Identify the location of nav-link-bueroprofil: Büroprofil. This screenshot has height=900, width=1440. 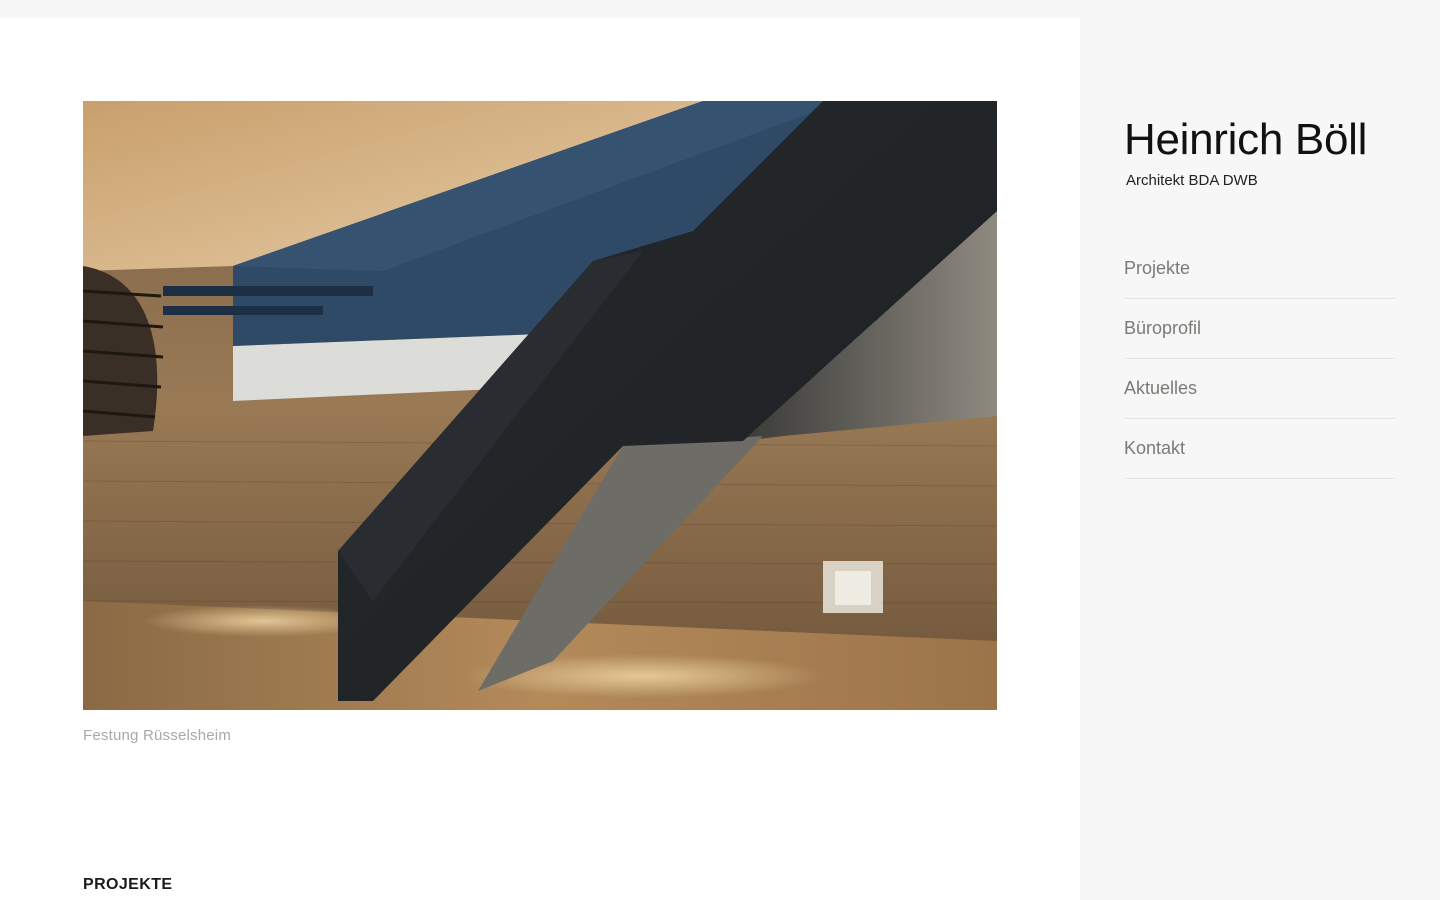
(1260, 328).